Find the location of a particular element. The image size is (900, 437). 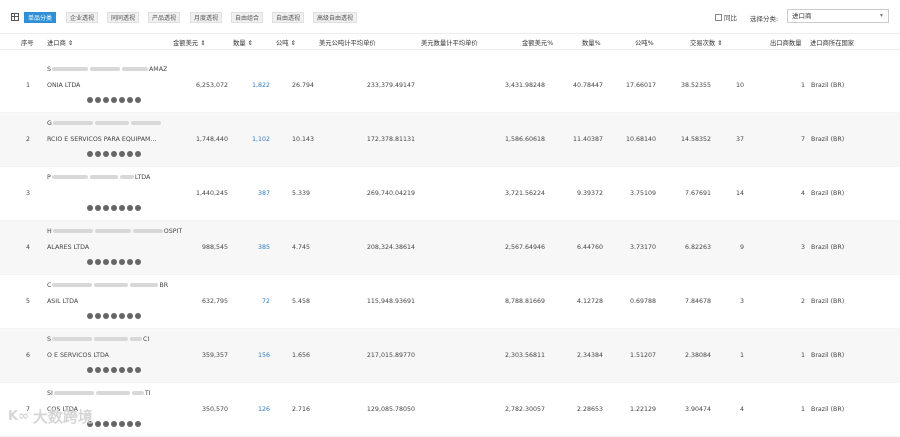

cell-quantity: 156 is located at coordinates (264, 355).